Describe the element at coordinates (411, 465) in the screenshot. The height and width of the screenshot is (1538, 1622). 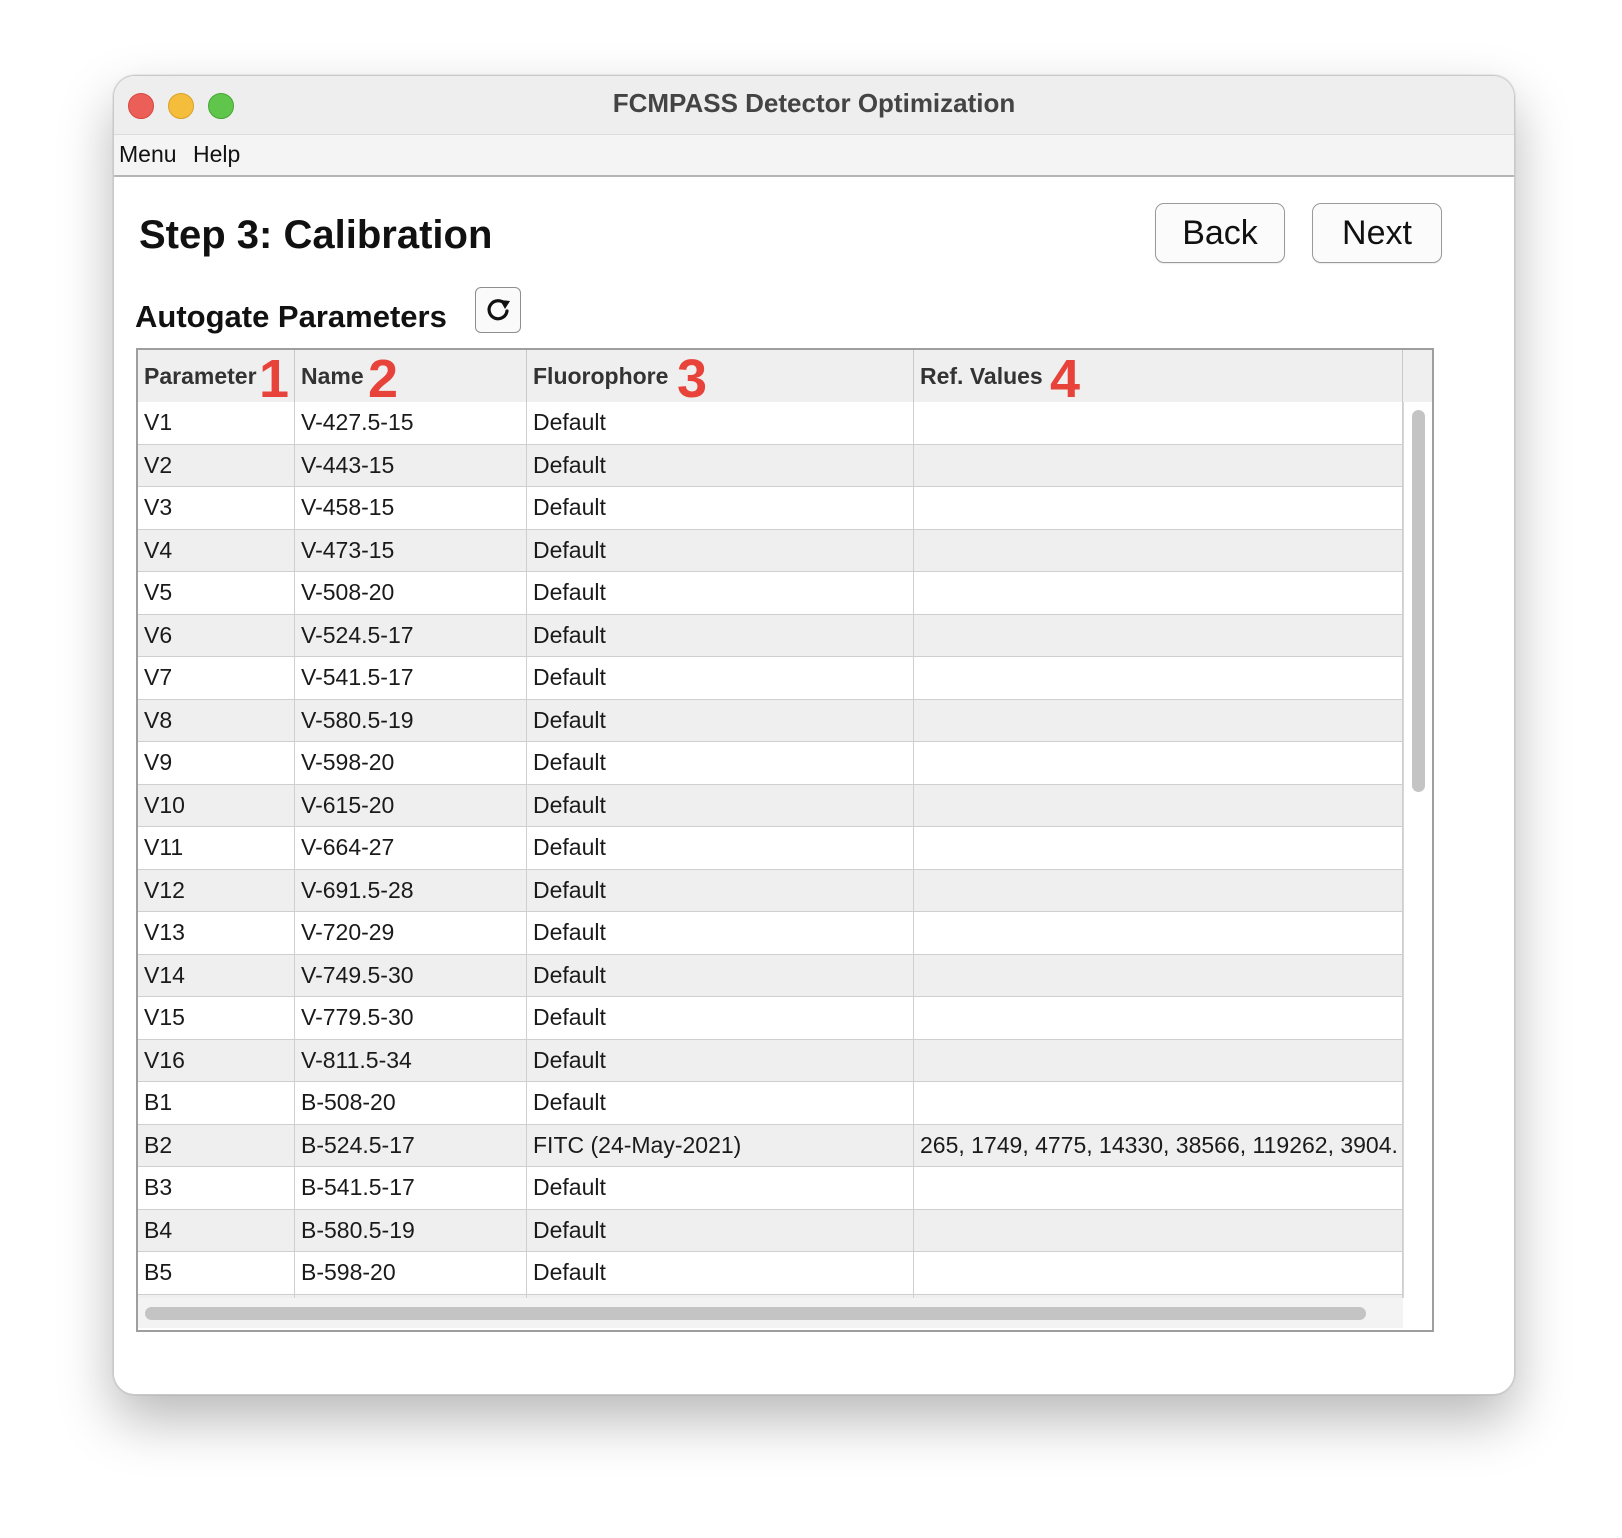
I see `cell-name: V-443-15` at that location.